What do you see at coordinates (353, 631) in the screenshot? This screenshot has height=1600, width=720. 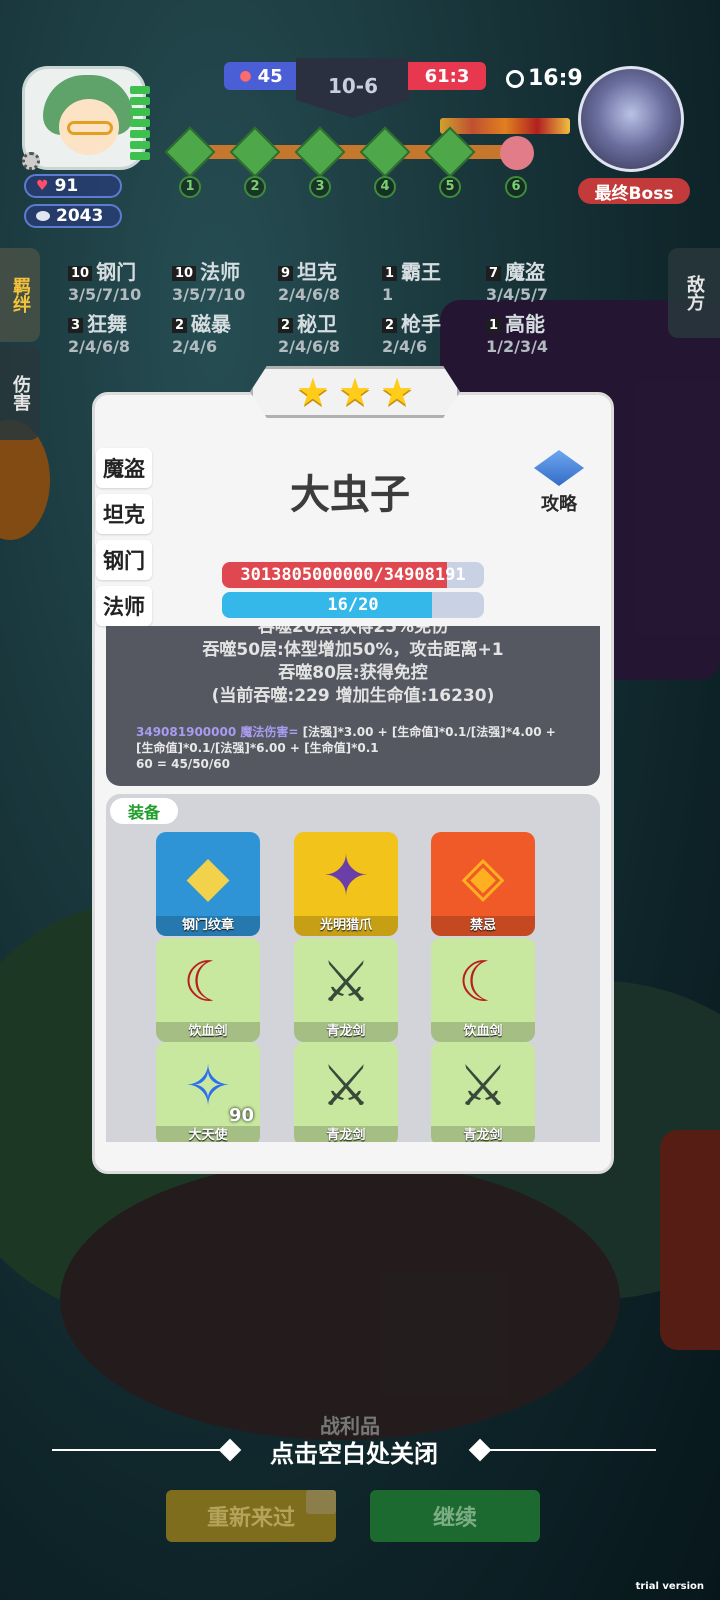 I see `skill-line: 吞噬20层:获得25%免伤` at bounding box center [353, 631].